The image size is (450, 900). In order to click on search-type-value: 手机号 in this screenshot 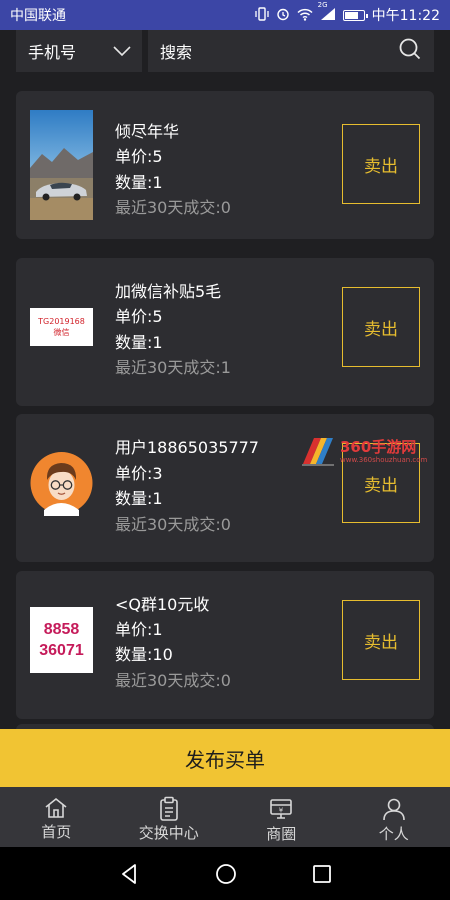, I will do `click(52, 52)`.